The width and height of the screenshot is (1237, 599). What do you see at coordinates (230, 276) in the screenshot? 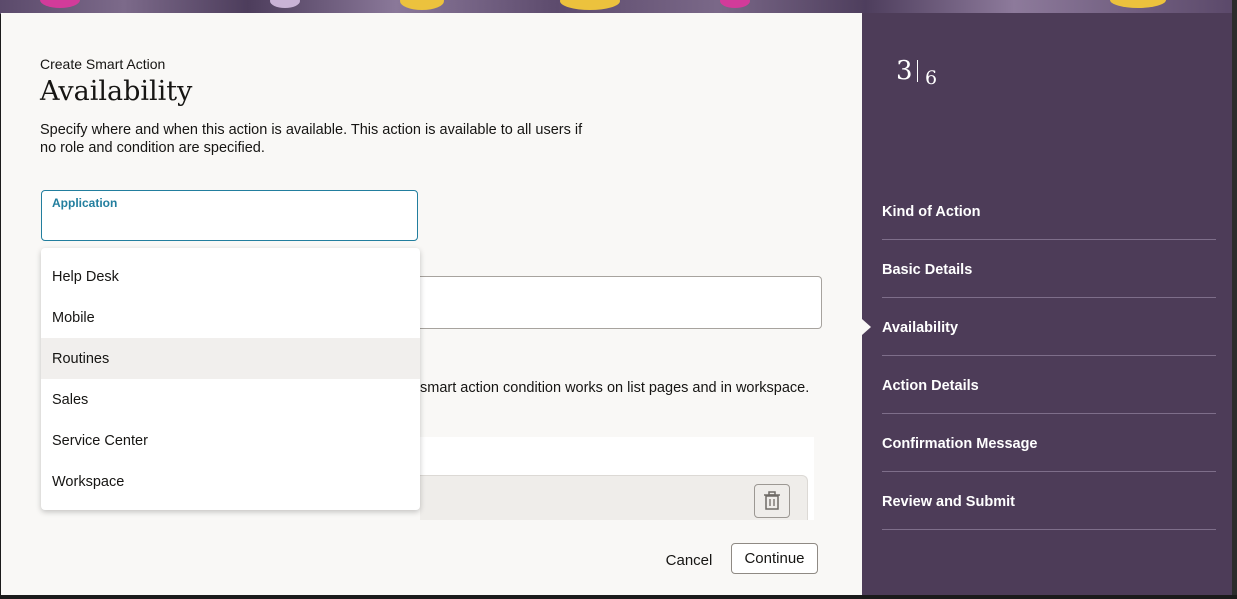
I see `dropdown-option-help-desk: Help Desk` at bounding box center [230, 276].